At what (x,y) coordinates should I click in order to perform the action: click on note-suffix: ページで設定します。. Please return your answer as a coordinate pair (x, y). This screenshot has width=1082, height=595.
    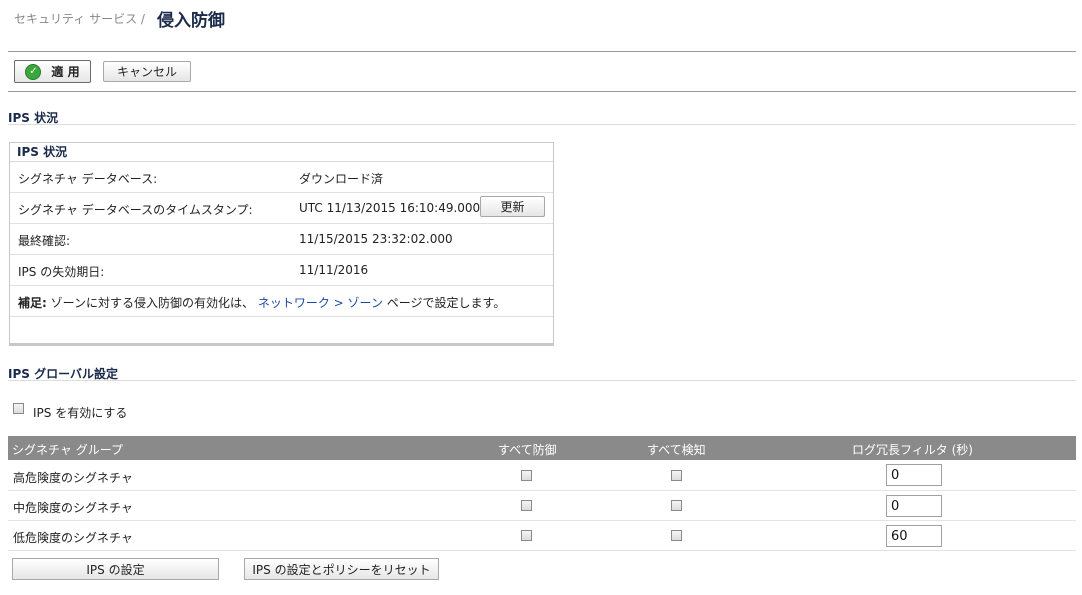
    Looking at the image, I should click on (444, 303).